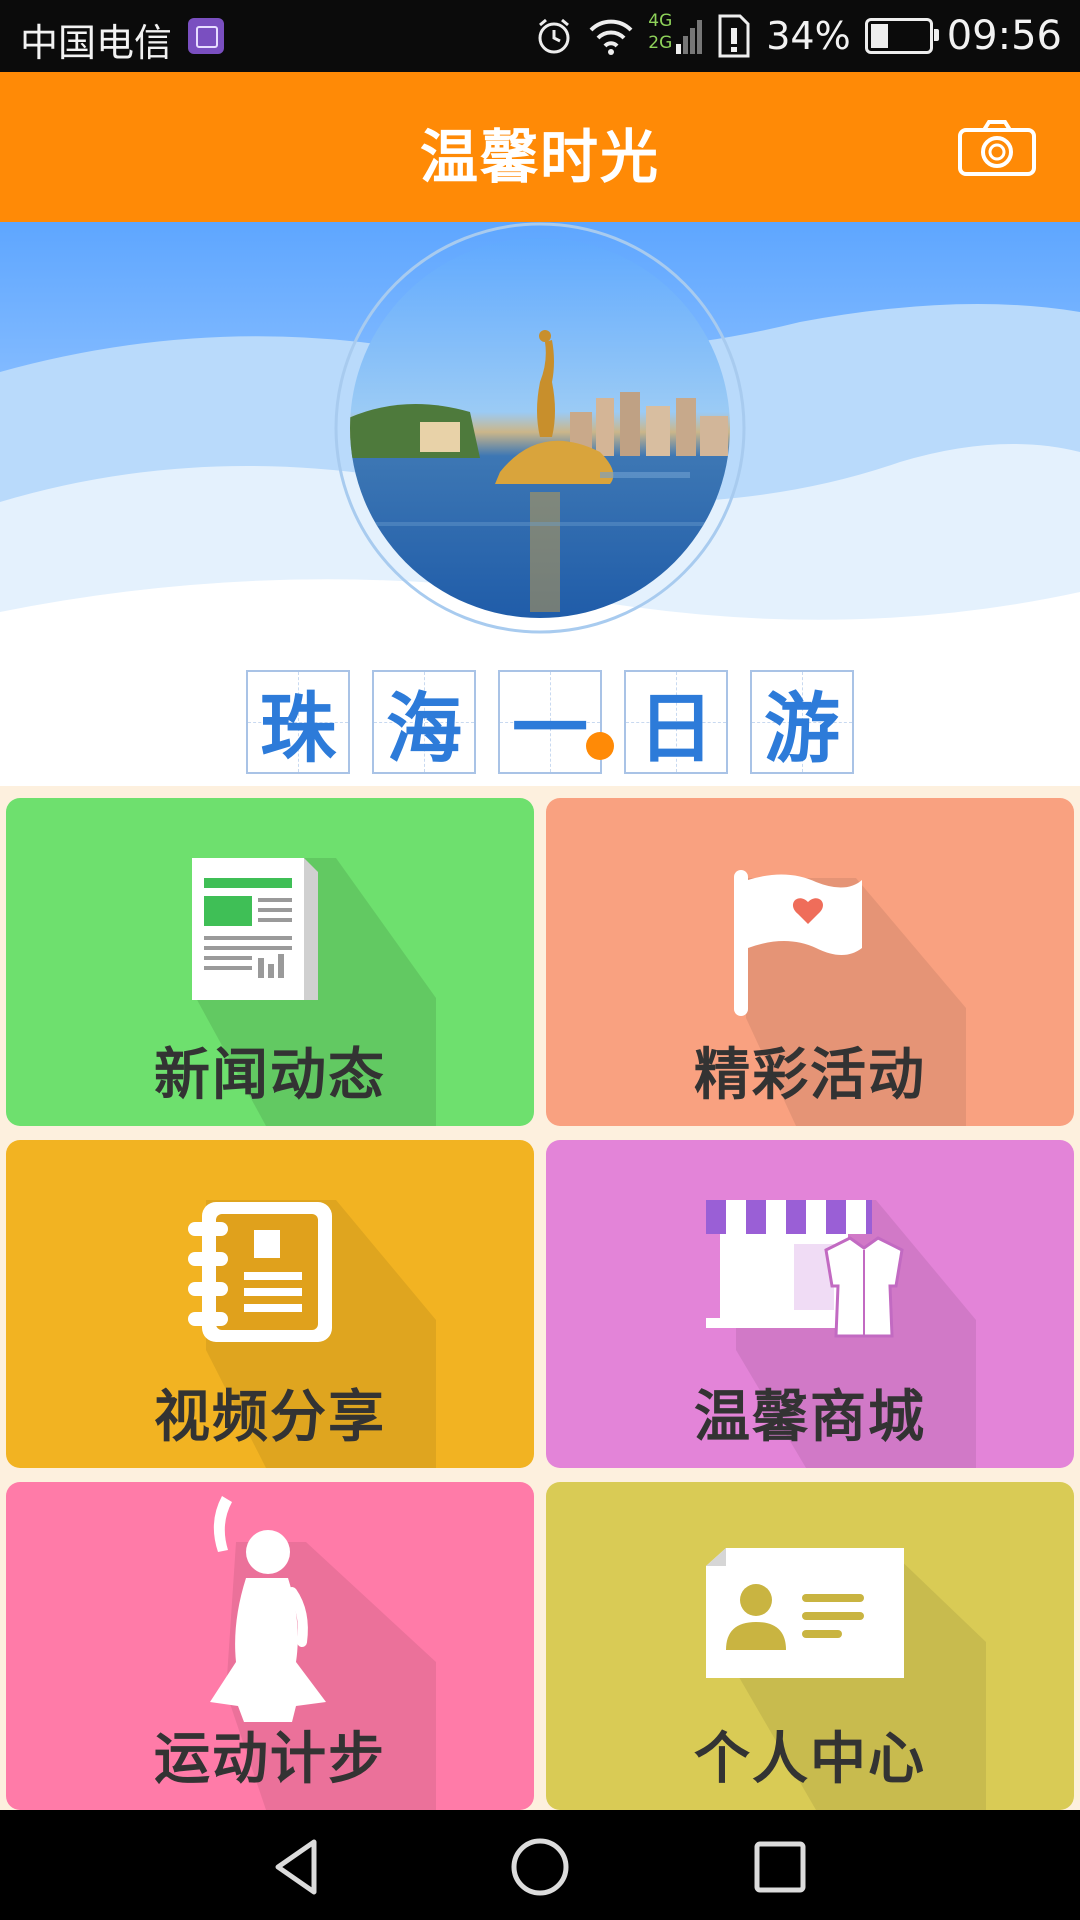 The height and width of the screenshot is (1920, 1080). I want to click on tile-label: 精彩活动, so click(810, 1075).